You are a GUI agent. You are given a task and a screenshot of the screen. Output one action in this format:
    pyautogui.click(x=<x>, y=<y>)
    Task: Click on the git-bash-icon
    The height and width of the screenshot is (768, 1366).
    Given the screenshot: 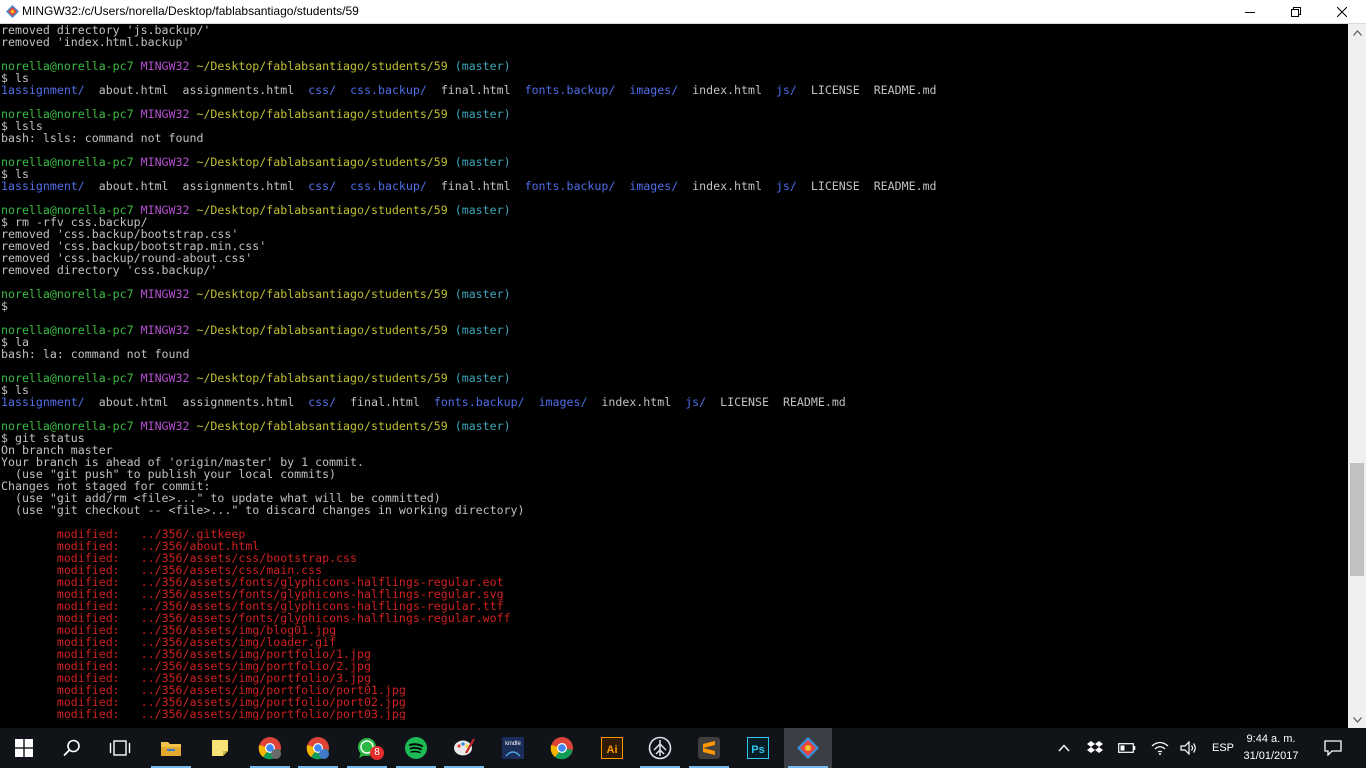 What is the action you would take?
    pyautogui.click(x=808, y=748)
    